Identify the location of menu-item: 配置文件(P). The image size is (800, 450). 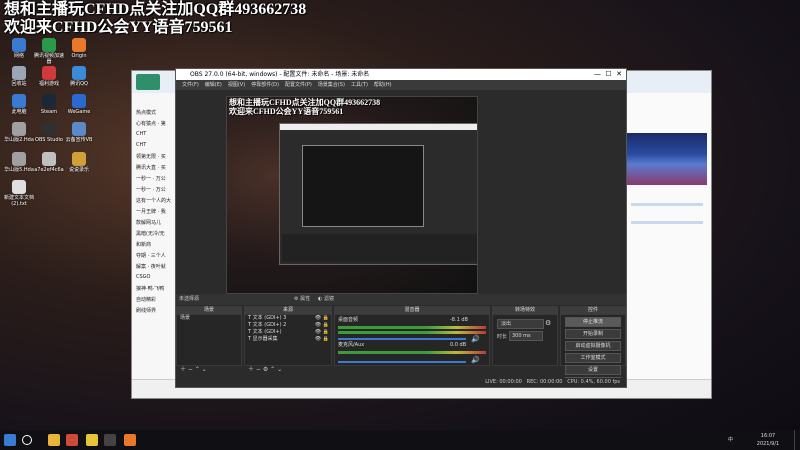
(298, 85).